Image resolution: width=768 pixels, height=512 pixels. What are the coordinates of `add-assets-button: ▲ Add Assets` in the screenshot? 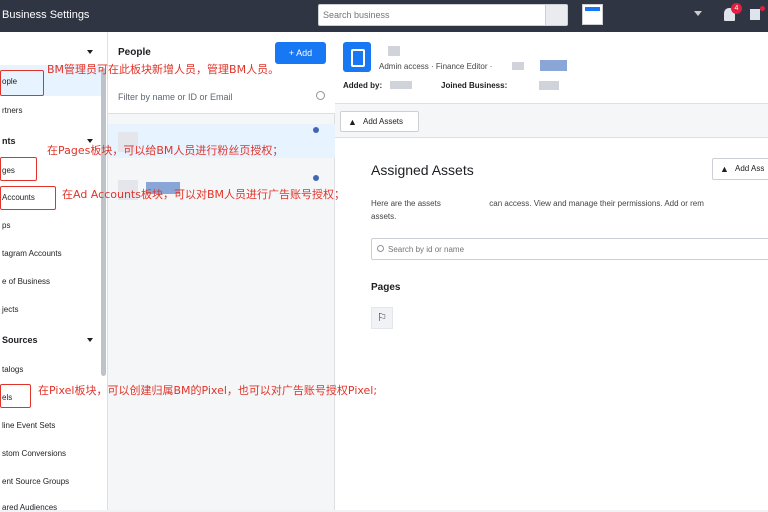 It's located at (379, 121).